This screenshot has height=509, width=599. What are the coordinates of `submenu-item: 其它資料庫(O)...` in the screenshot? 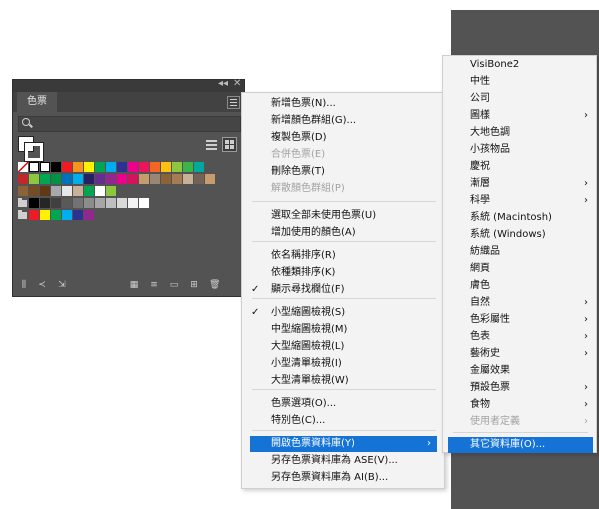 It's located at (520, 445).